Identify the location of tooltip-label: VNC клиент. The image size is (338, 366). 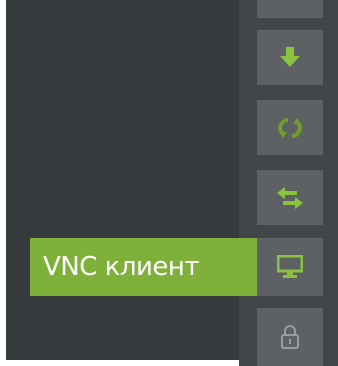
(121, 267).